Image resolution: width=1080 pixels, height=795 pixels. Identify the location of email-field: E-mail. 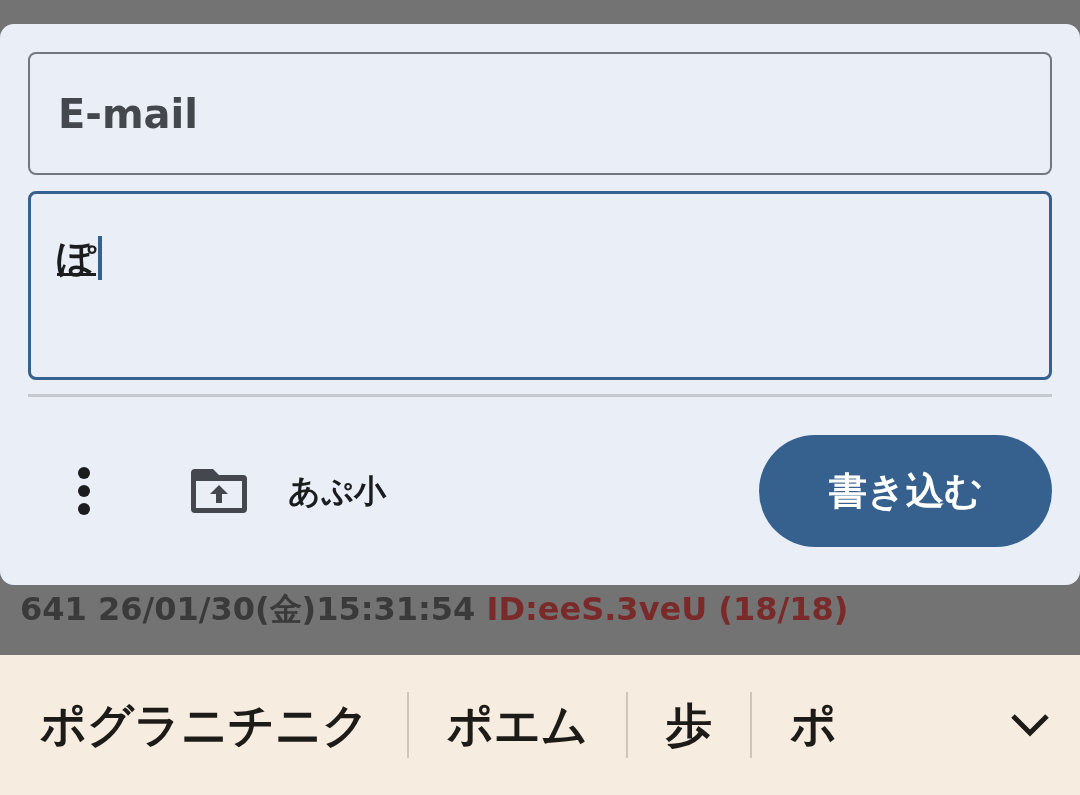
(540, 113).